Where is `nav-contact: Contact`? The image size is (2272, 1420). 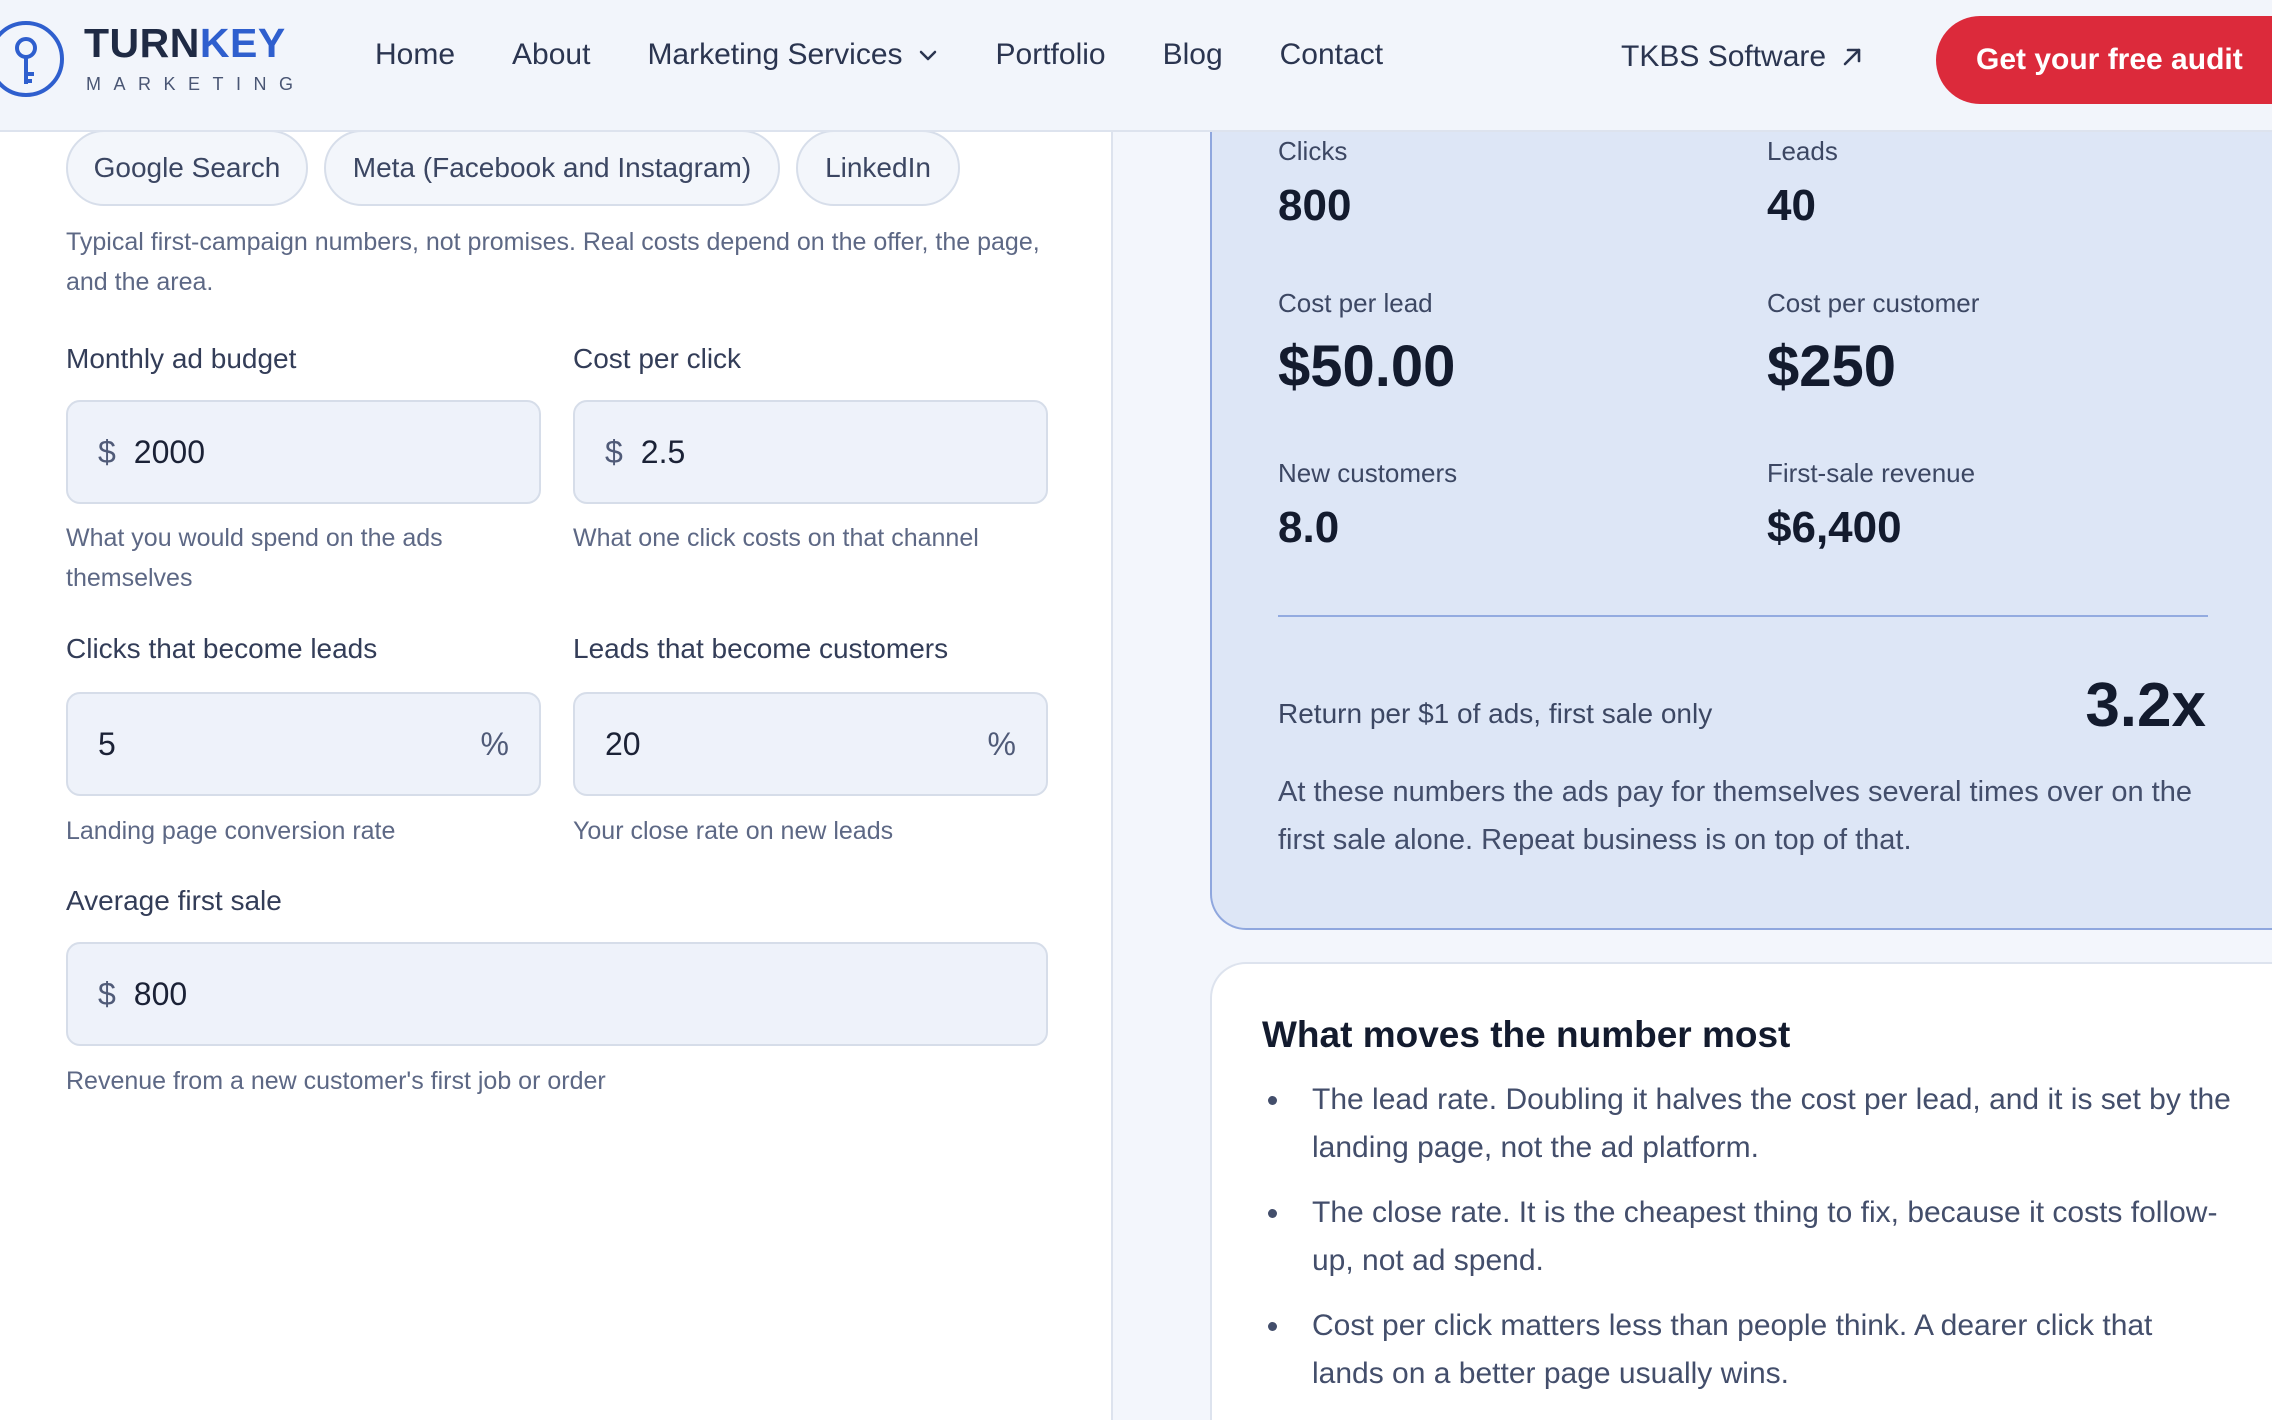
nav-contact: Contact is located at coordinates (1331, 55).